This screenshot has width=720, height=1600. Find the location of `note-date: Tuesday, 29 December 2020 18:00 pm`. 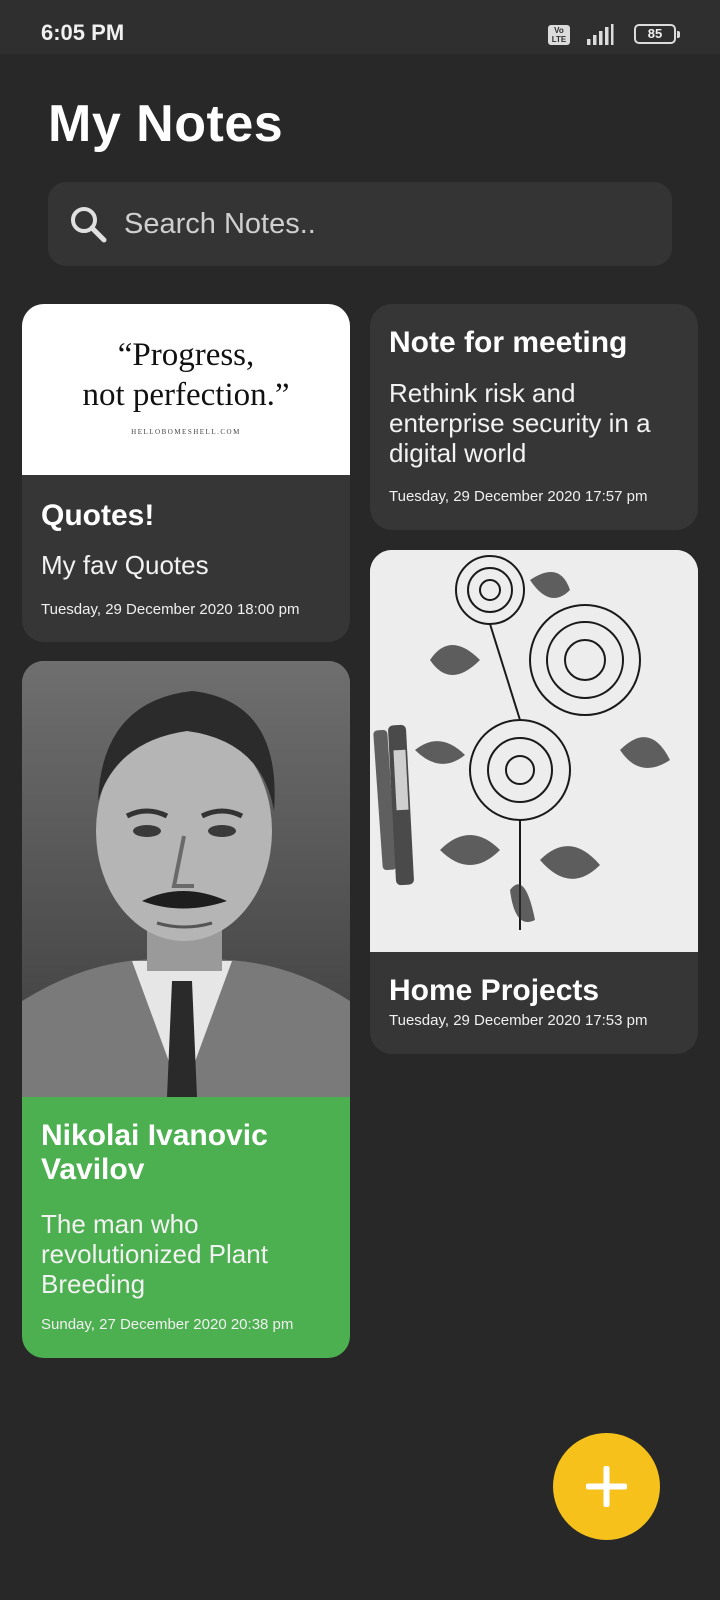

note-date: Tuesday, 29 December 2020 18:00 pm is located at coordinates (170, 609).